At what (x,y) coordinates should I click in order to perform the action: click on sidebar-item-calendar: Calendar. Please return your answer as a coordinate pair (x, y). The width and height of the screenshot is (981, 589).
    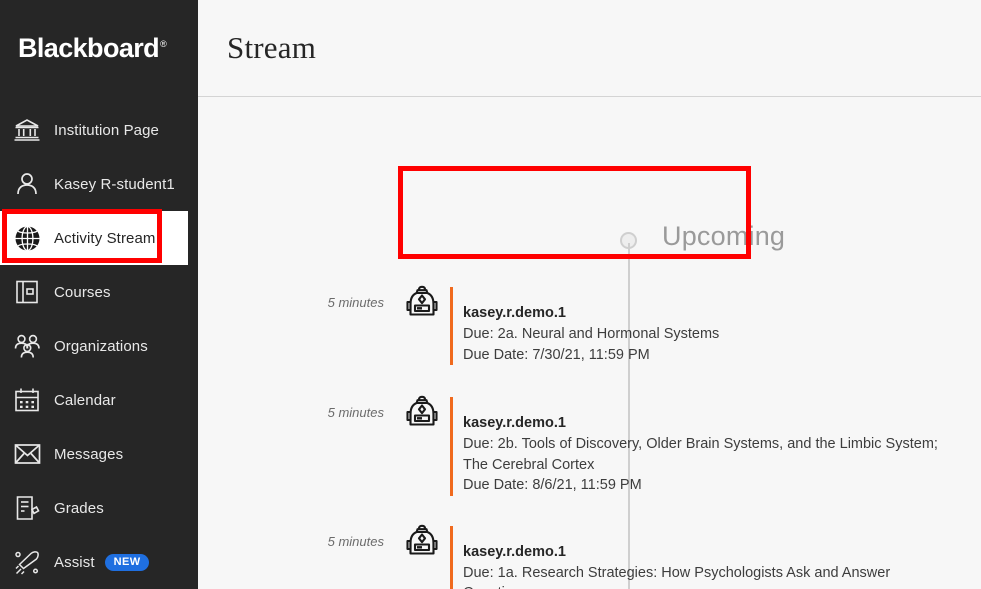
    Looking at the image, I should click on (99, 400).